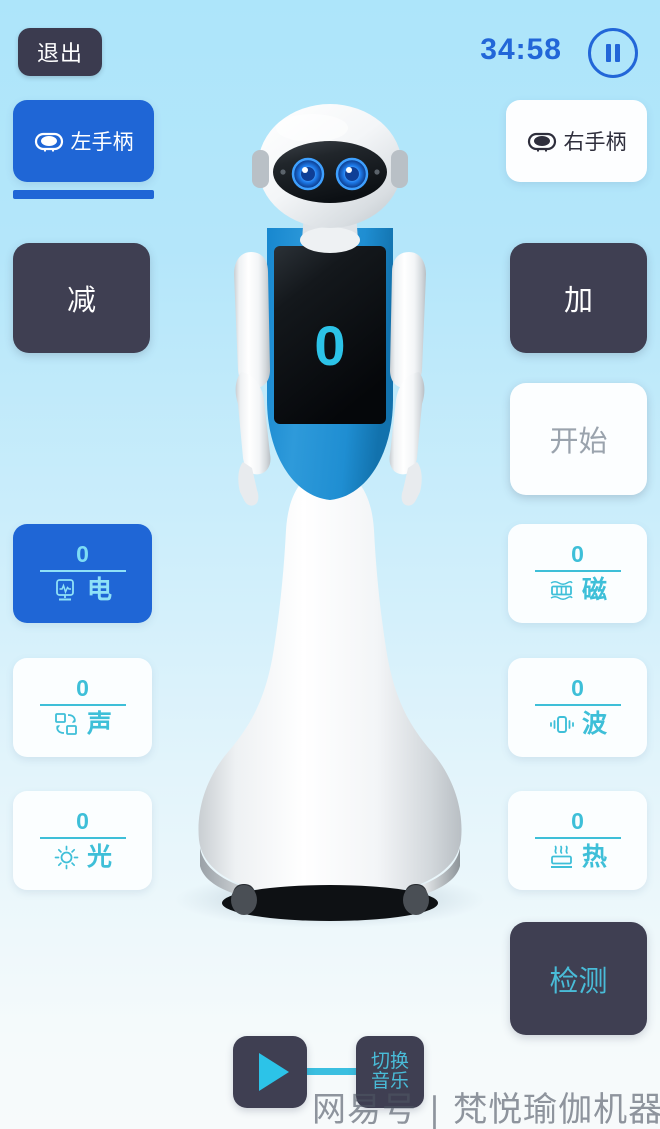 The height and width of the screenshot is (1129, 660). What do you see at coordinates (389, 1062) in the screenshot?
I see `switch-music-label-line1: 切换` at bounding box center [389, 1062].